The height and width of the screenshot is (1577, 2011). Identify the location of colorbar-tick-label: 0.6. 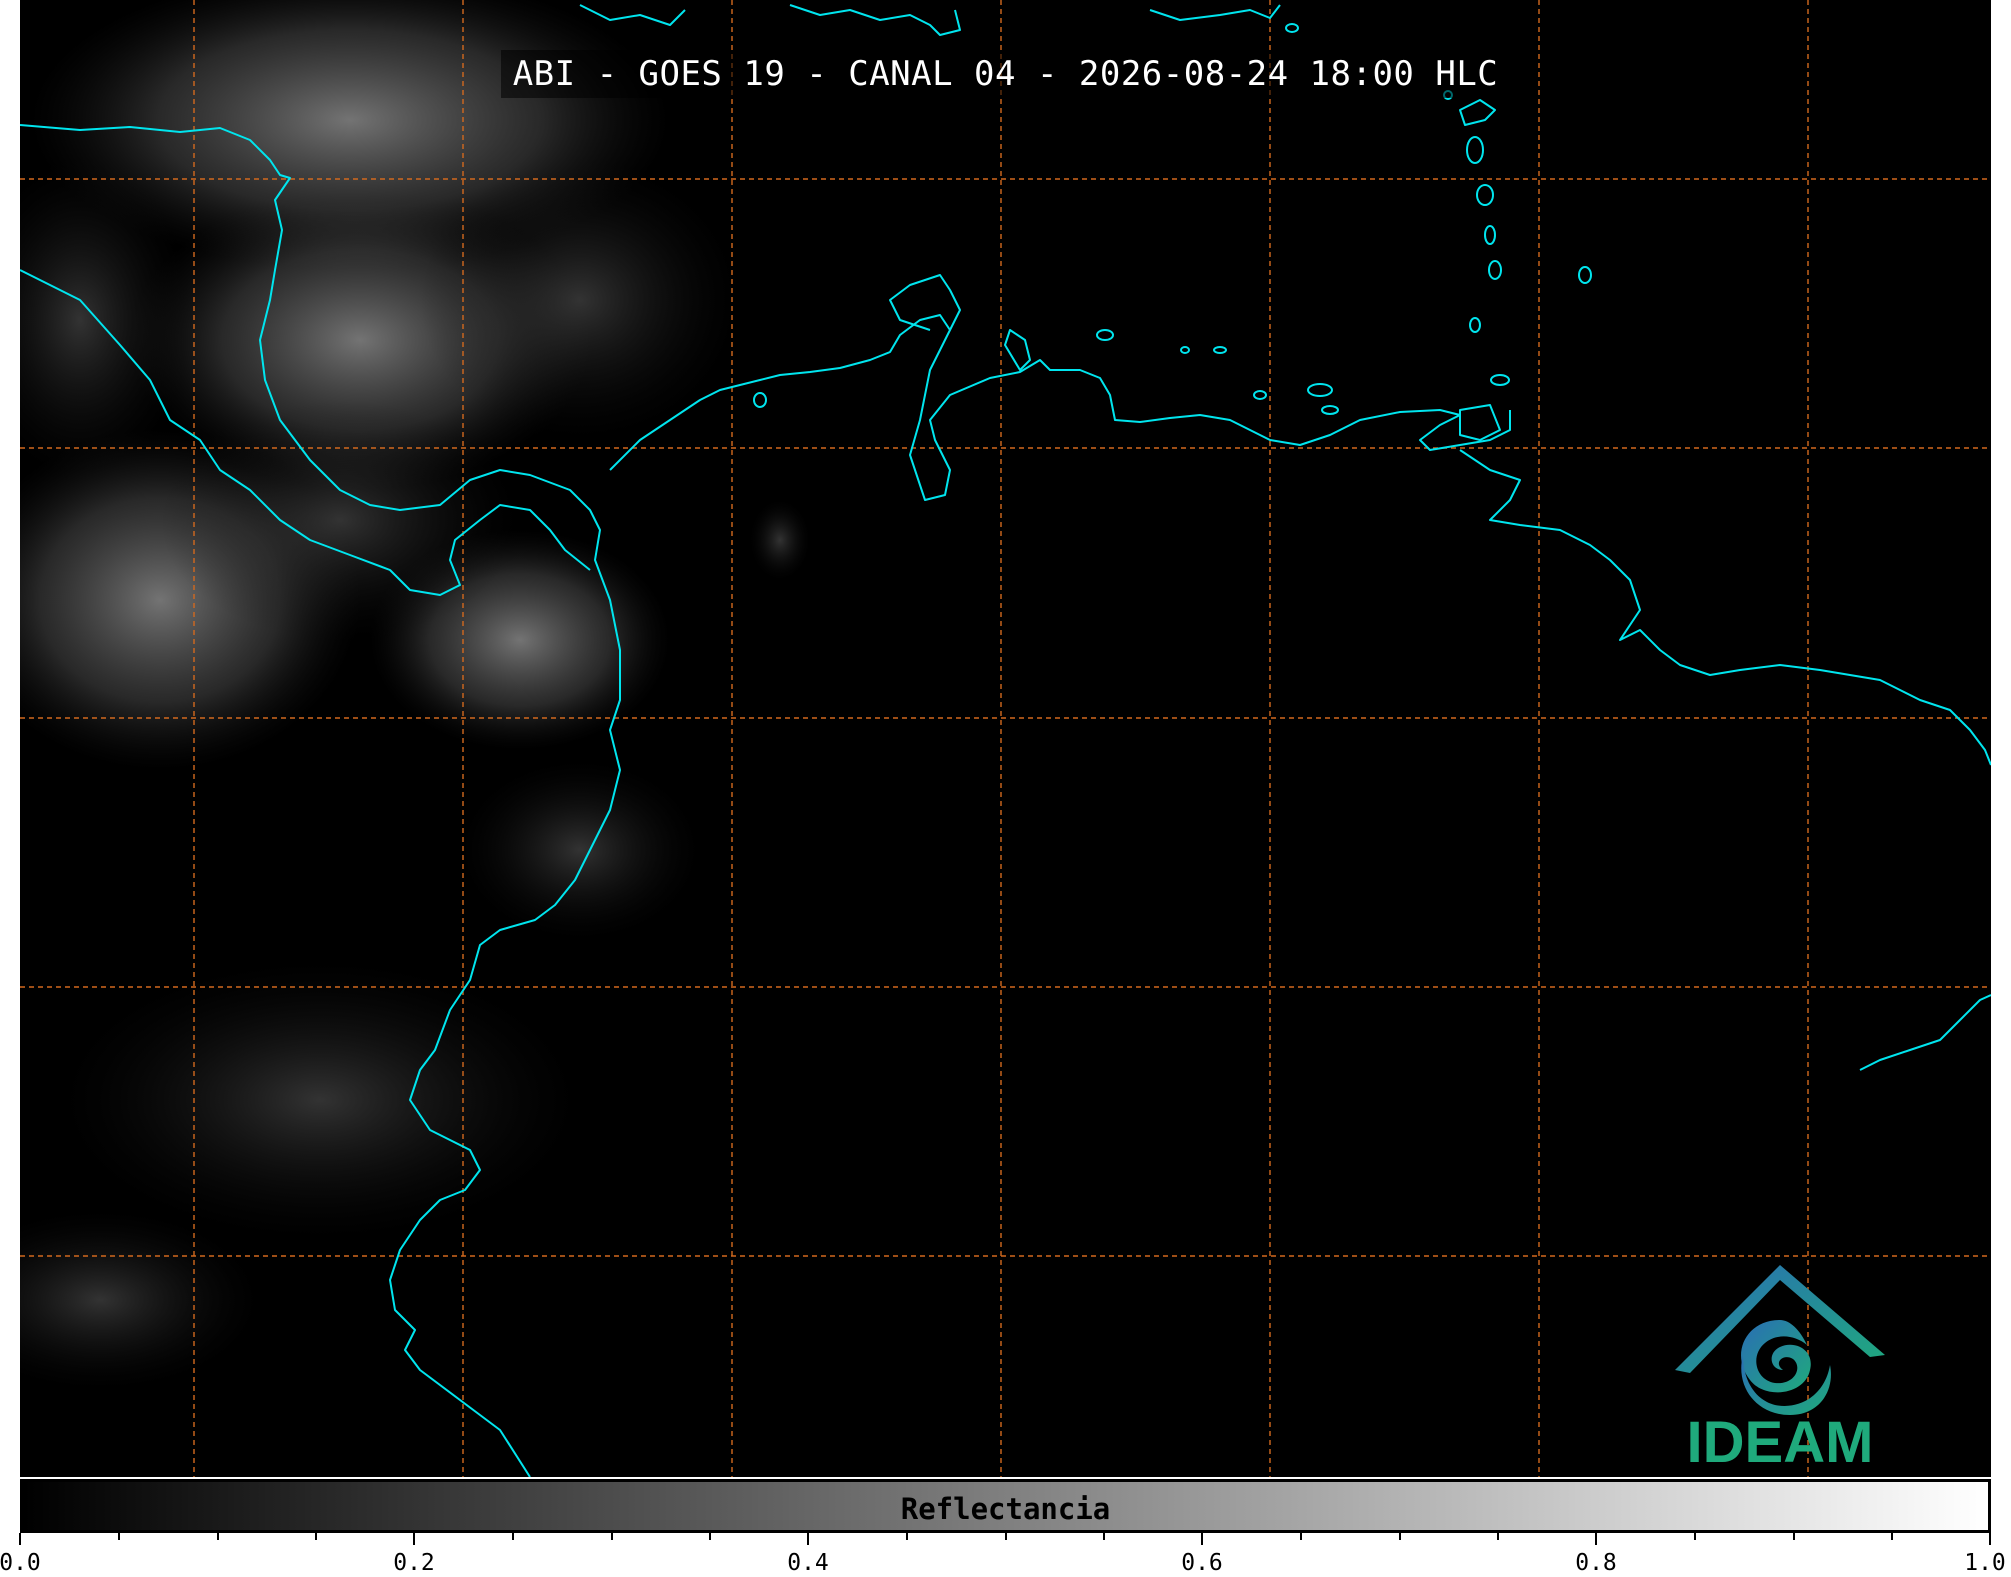
(1202, 1563).